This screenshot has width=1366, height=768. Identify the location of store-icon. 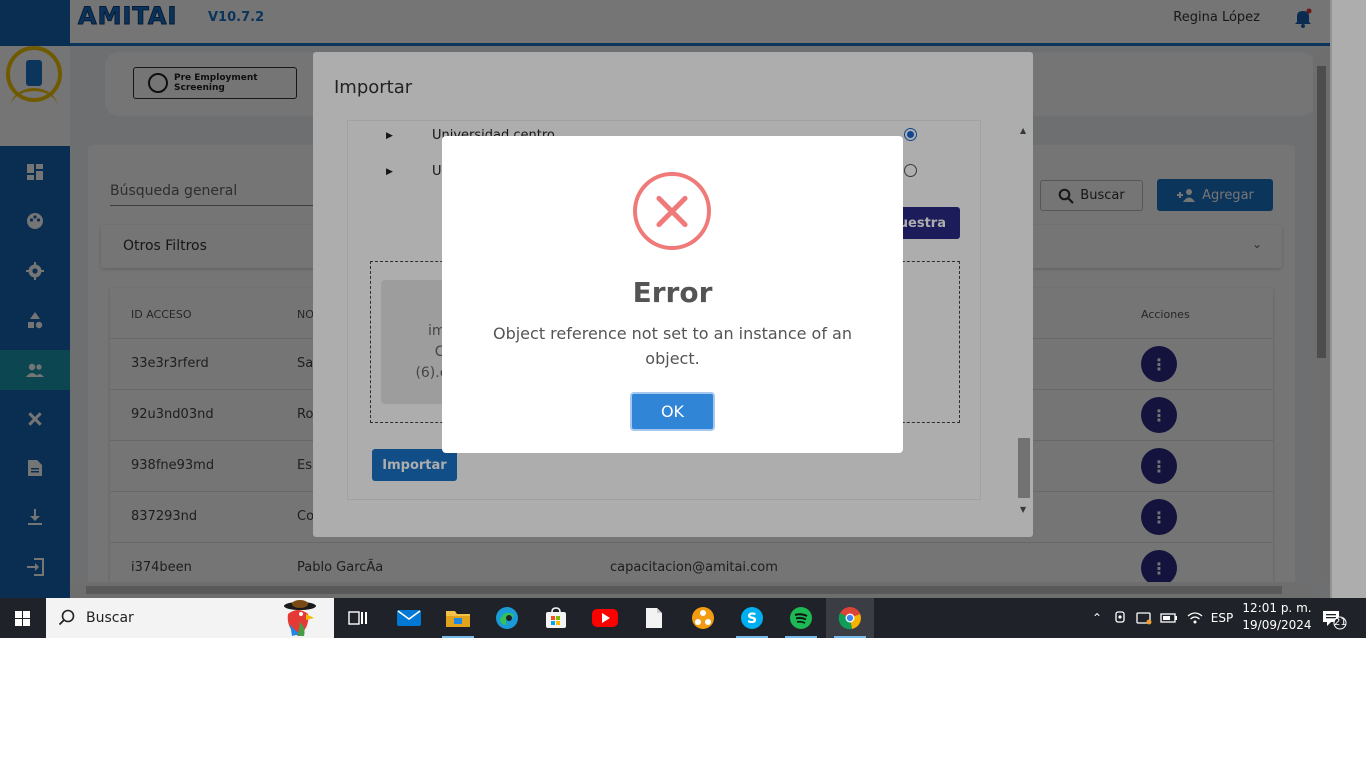
(556, 618).